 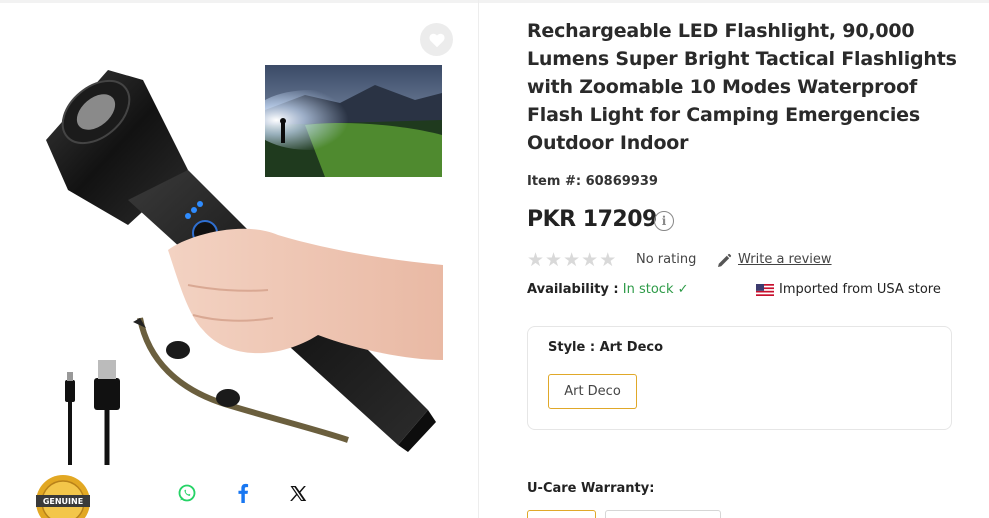 What do you see at coordinates (683, 289) in the screenshot?
I see `check-icon: ✓` at bounding box center [683, 289].